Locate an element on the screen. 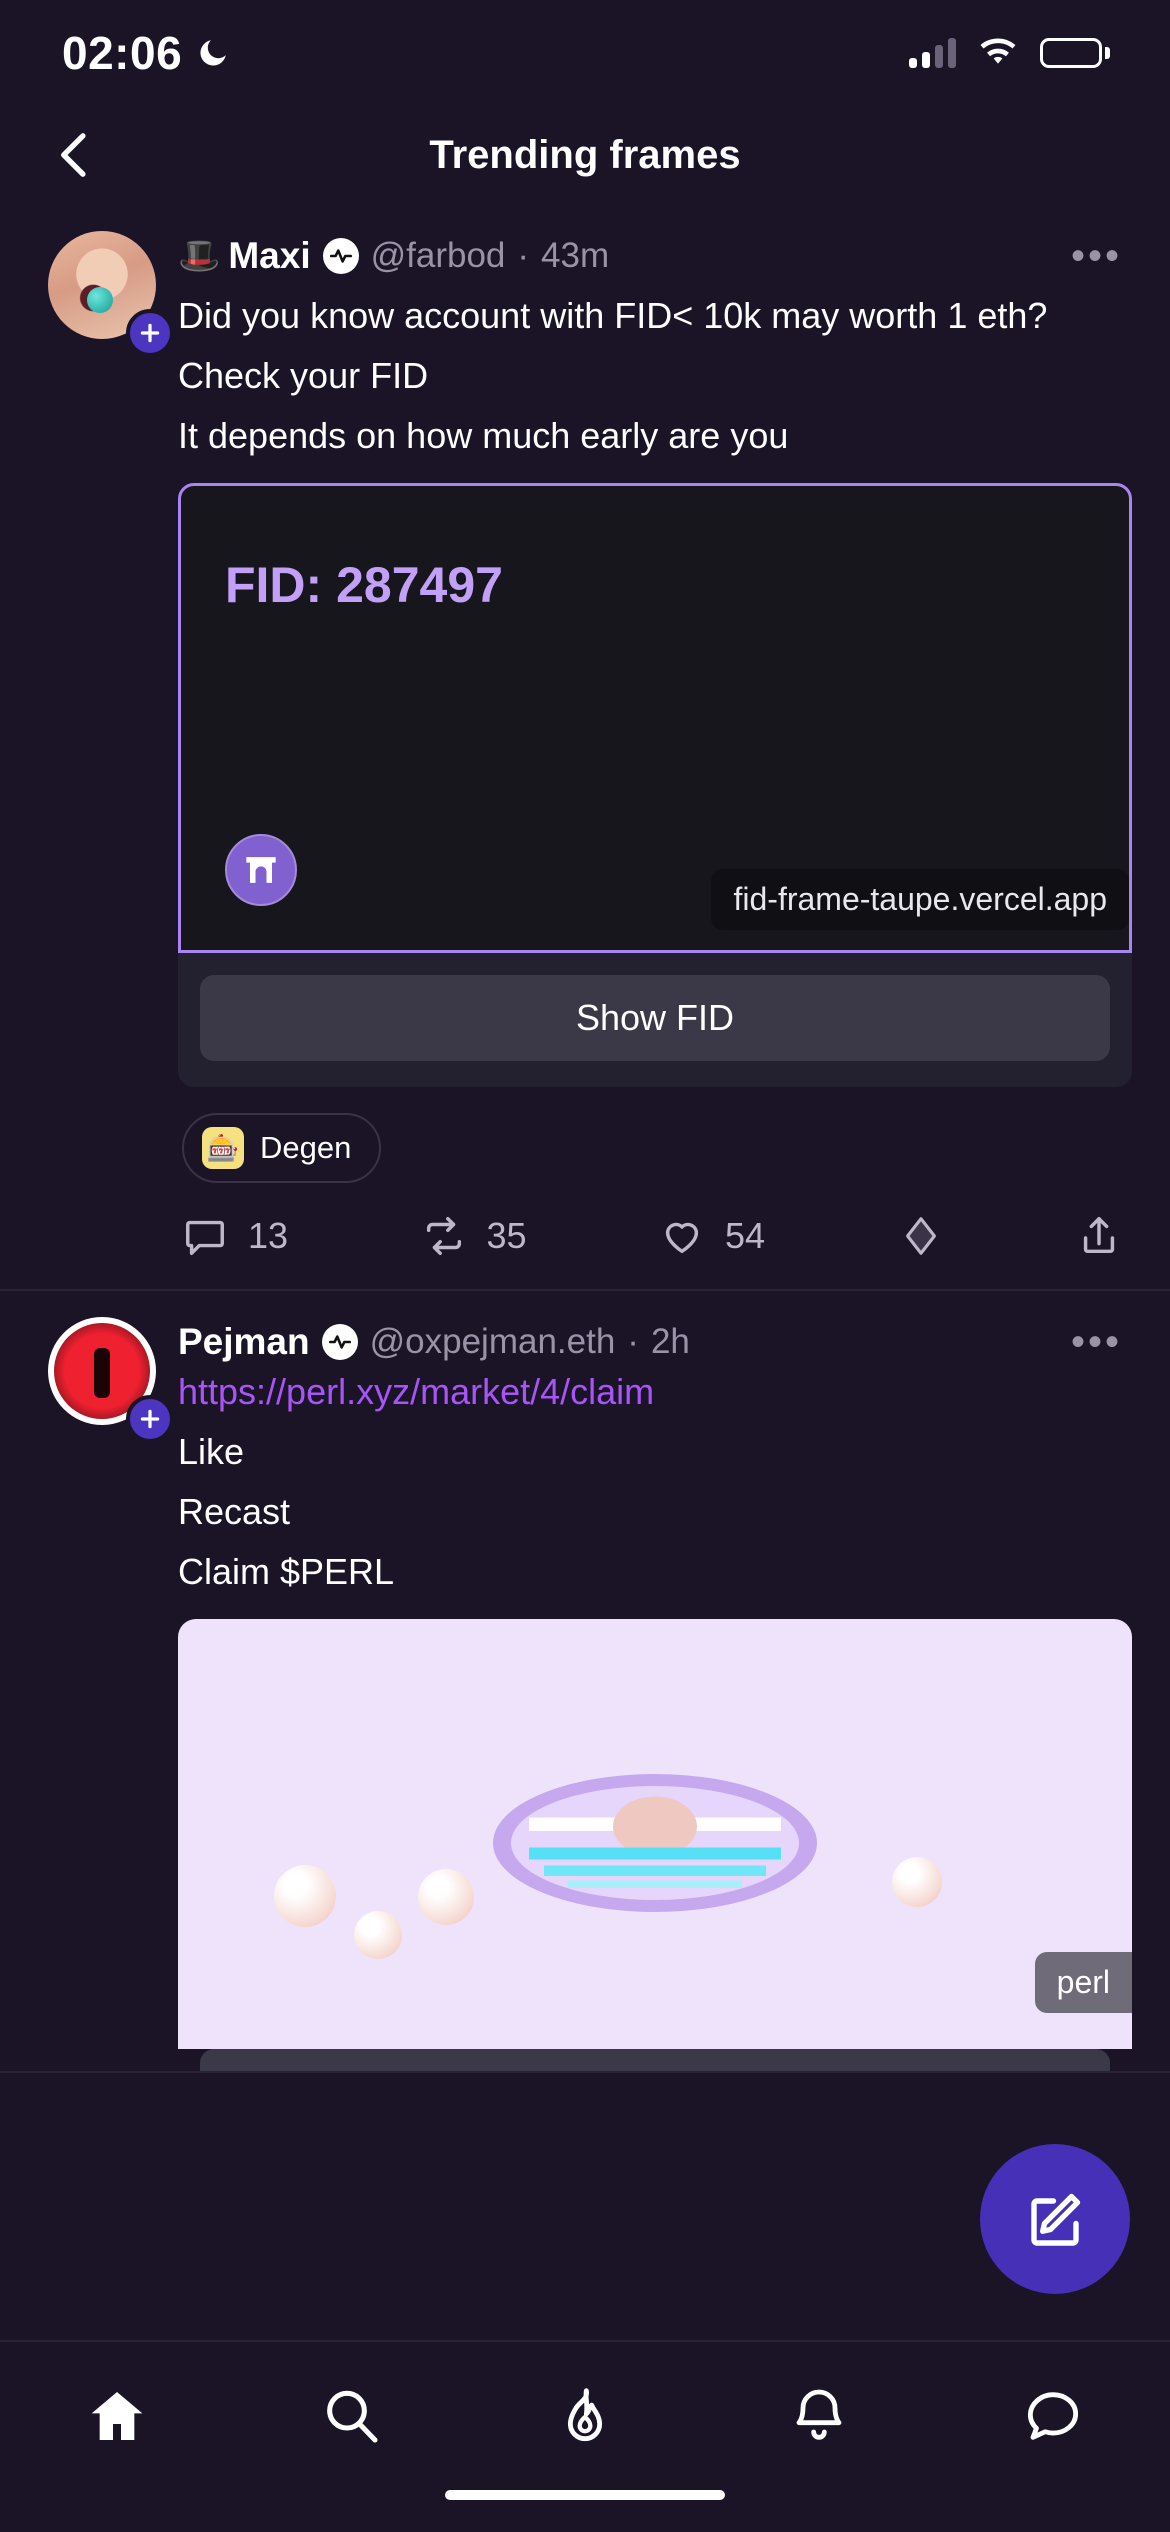  post-text-line: Recast is located at coordinates (234, 1511).